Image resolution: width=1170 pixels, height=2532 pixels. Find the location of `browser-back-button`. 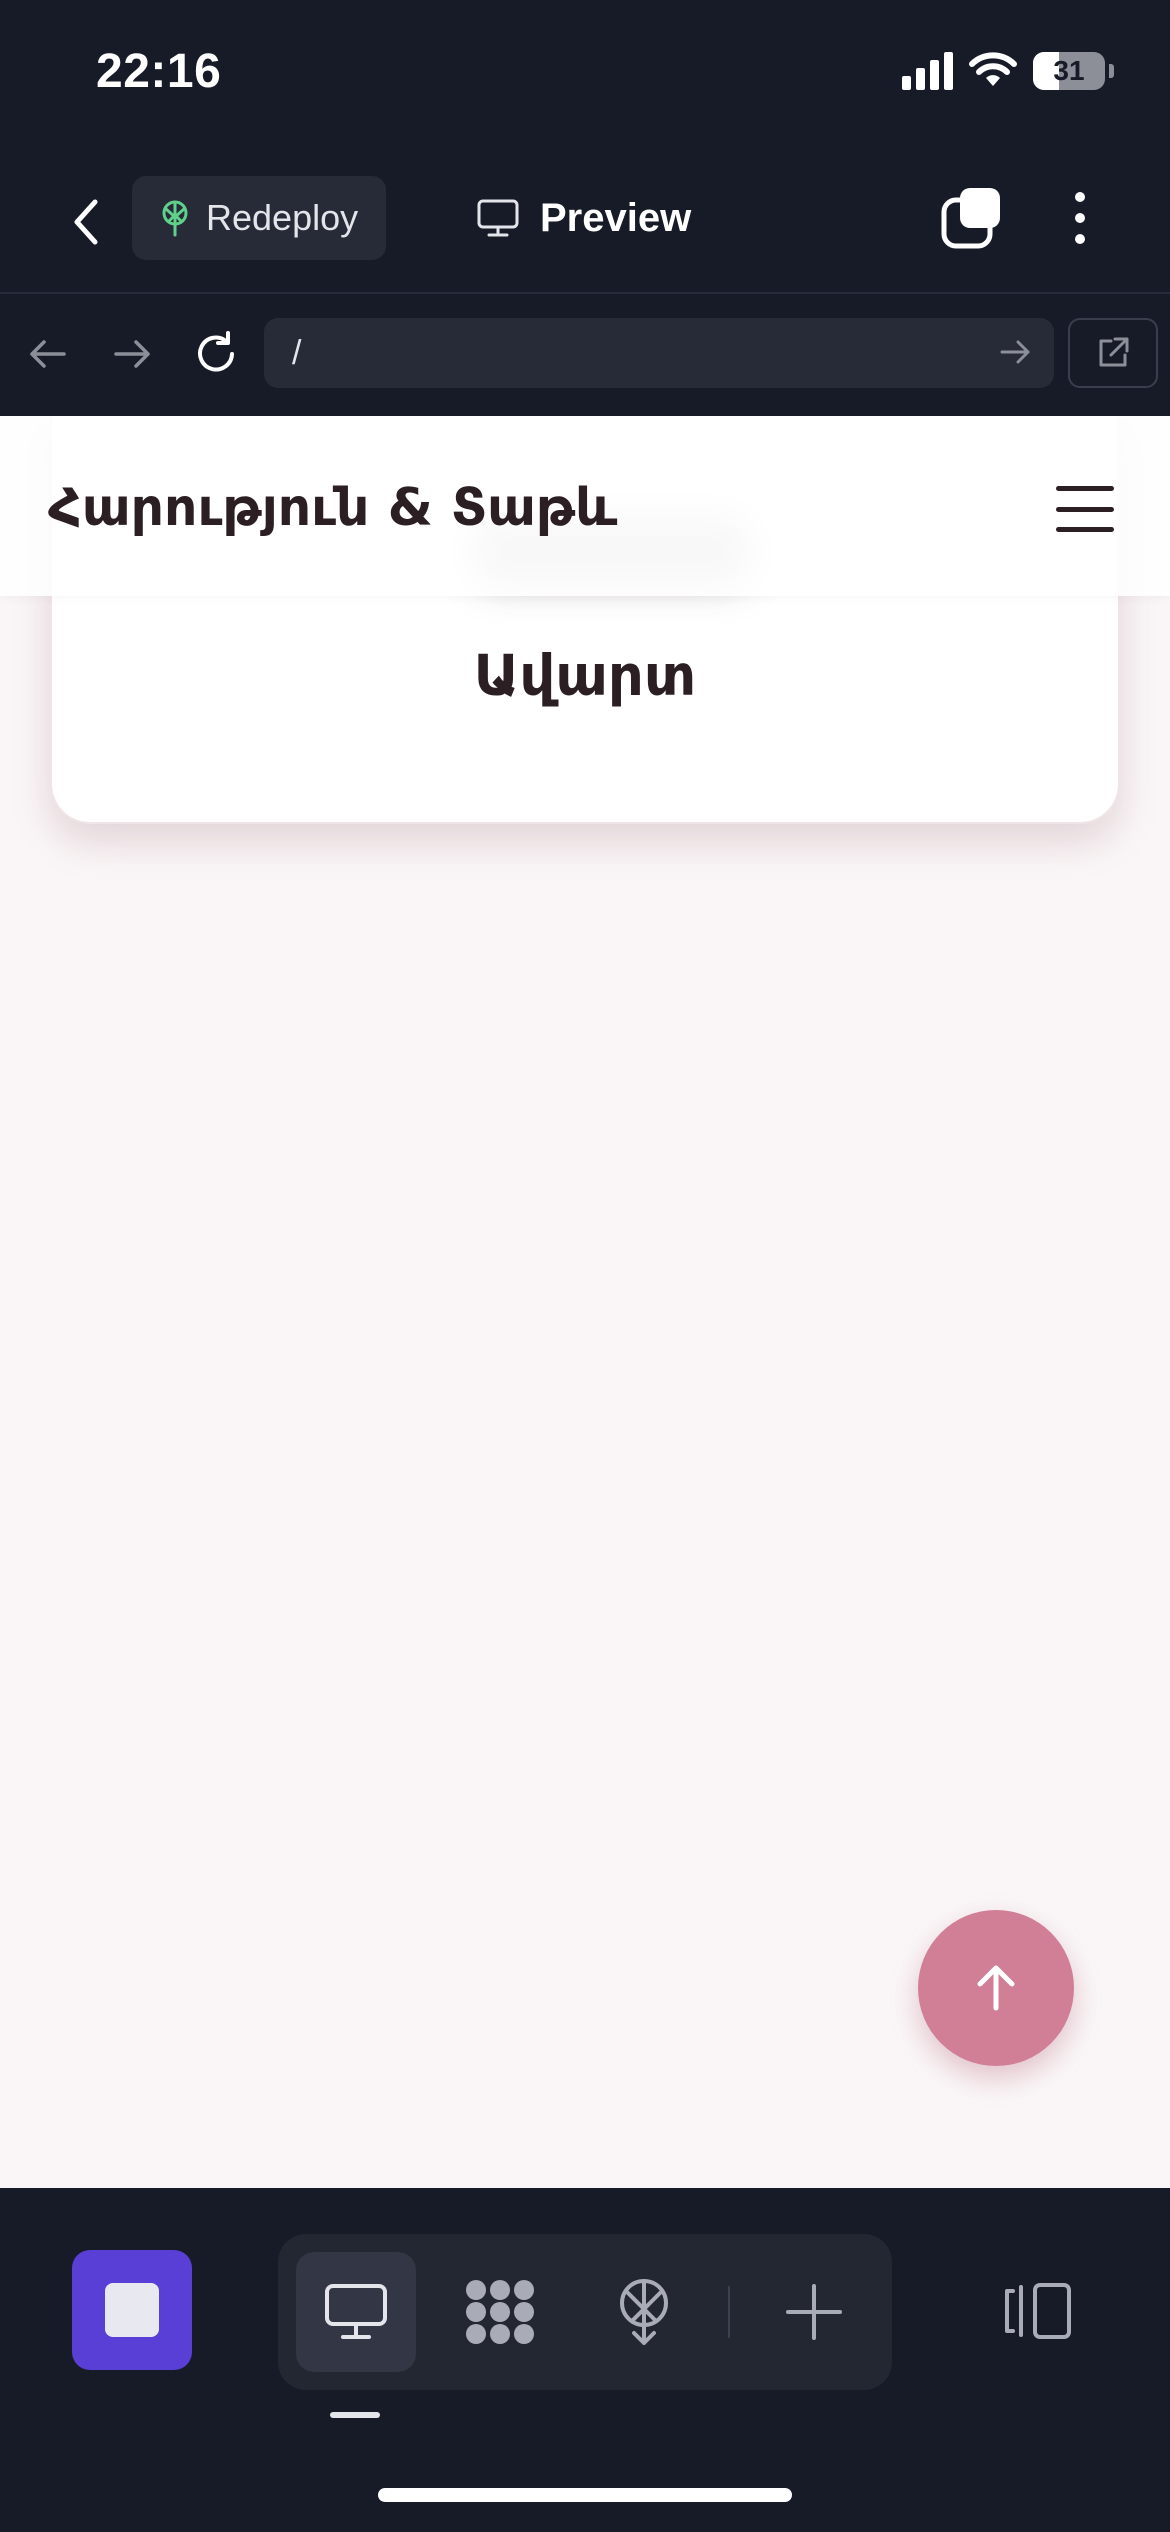

browser-back-button is located at coordinates (48, 354).